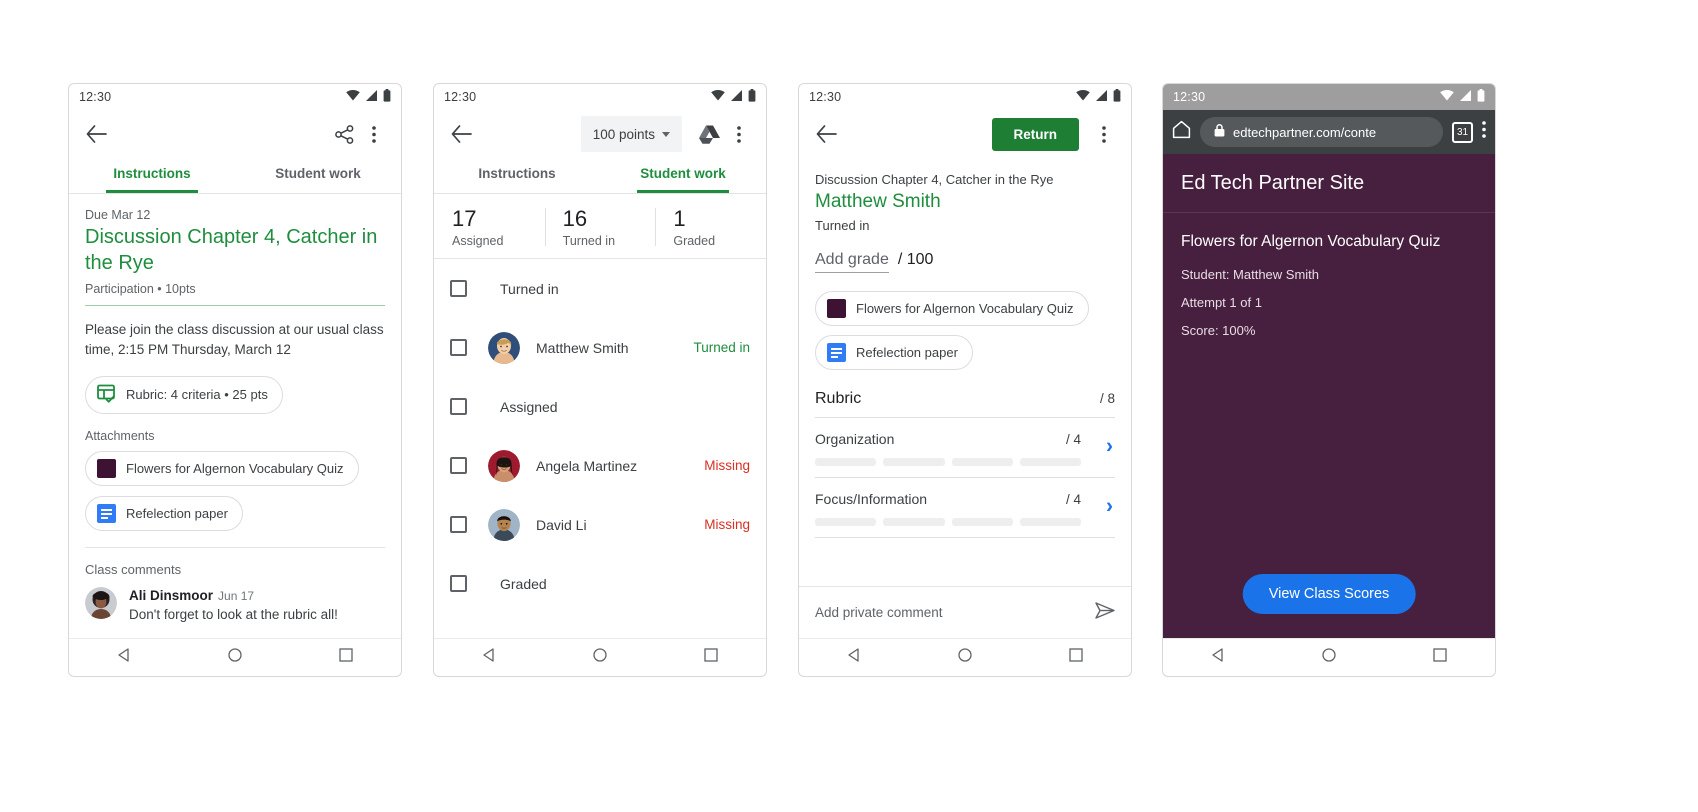  I want to click on list-item-group-graded: Graded, so click(600, 583).